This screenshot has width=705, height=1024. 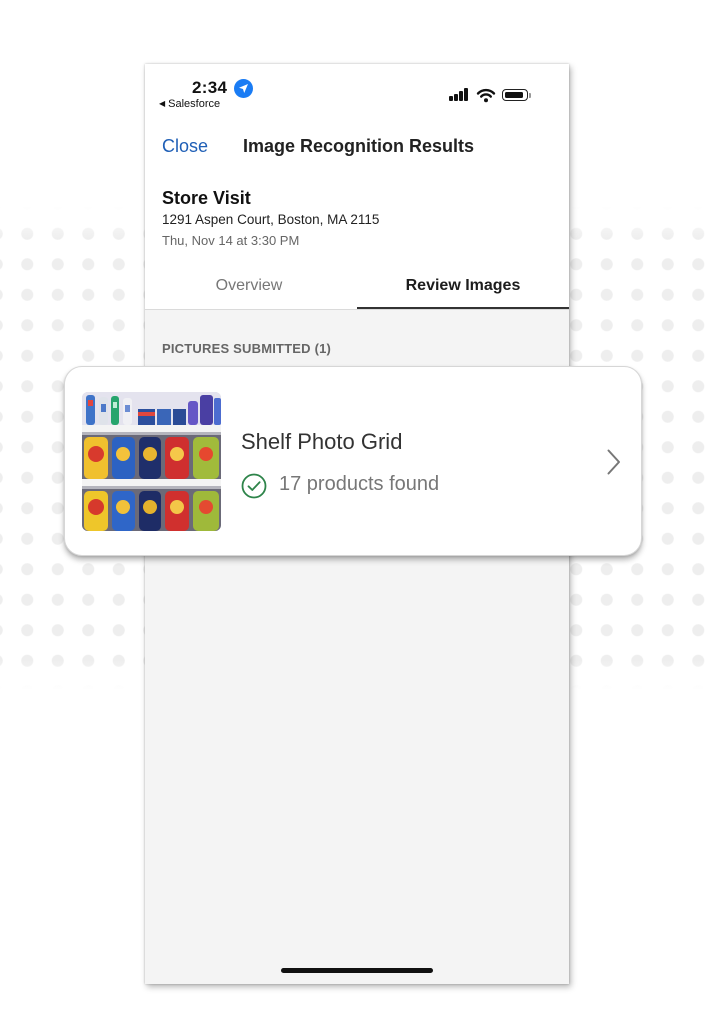 I want to click on back-app-label: Salesforce, so click(x=194, y=104).